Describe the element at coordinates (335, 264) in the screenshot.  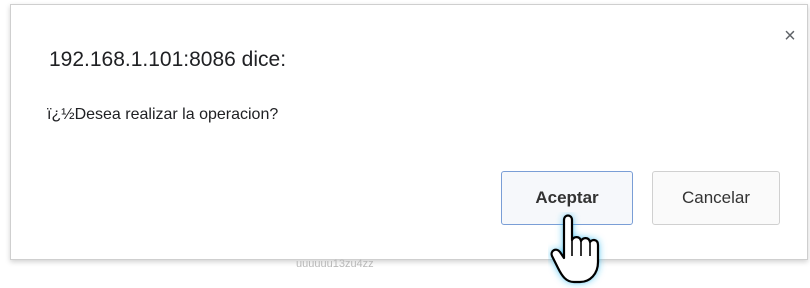
I see `background-page-text: uuuuuu13zu4zz` at that location.